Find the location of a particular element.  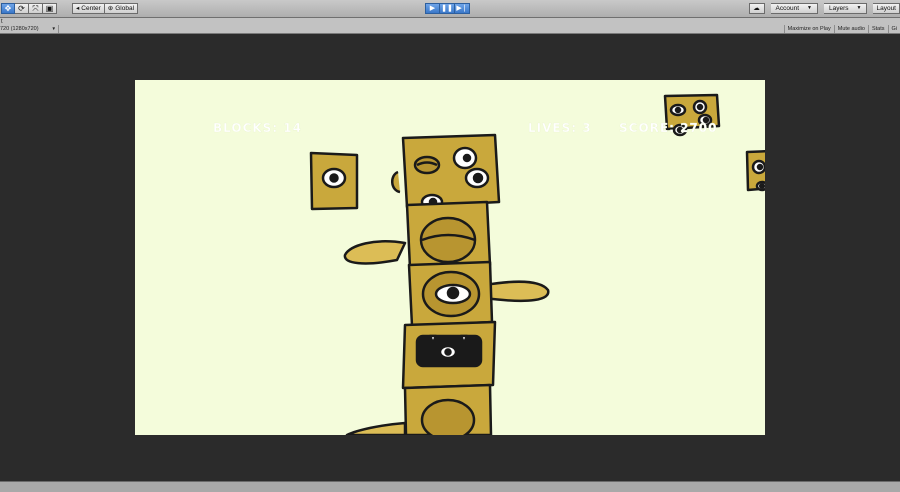

step-button: ▶❘ is located at coordinates (462, 8).